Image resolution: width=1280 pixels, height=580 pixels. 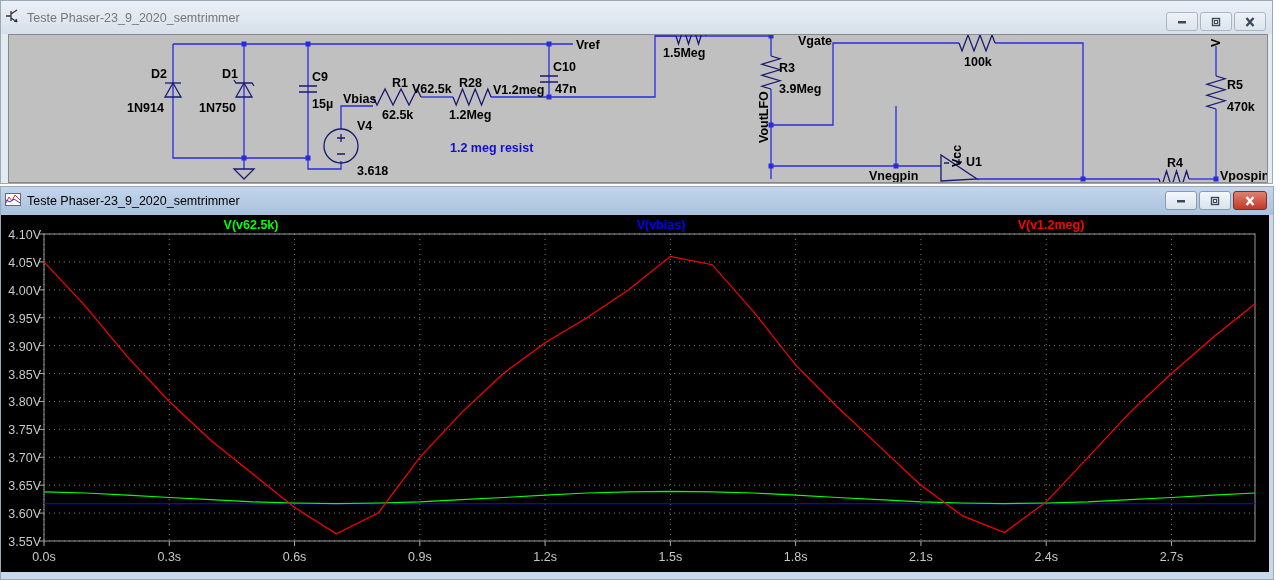 What do you see at coordinates (320, 77) in the screenshot?
I see `component-label: C9` at bounding box center [320, 77].